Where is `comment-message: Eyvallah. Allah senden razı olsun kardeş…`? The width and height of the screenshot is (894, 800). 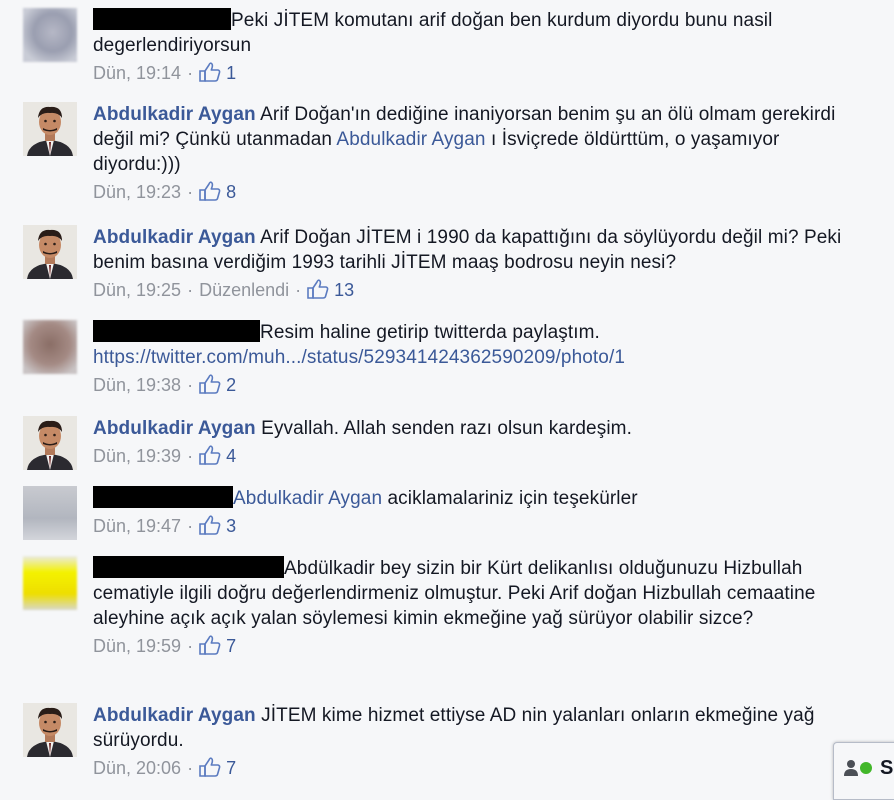 comment-message: Eyvallah. Allah senden razı olsun kardeş… is located at coordinates (446, 428).